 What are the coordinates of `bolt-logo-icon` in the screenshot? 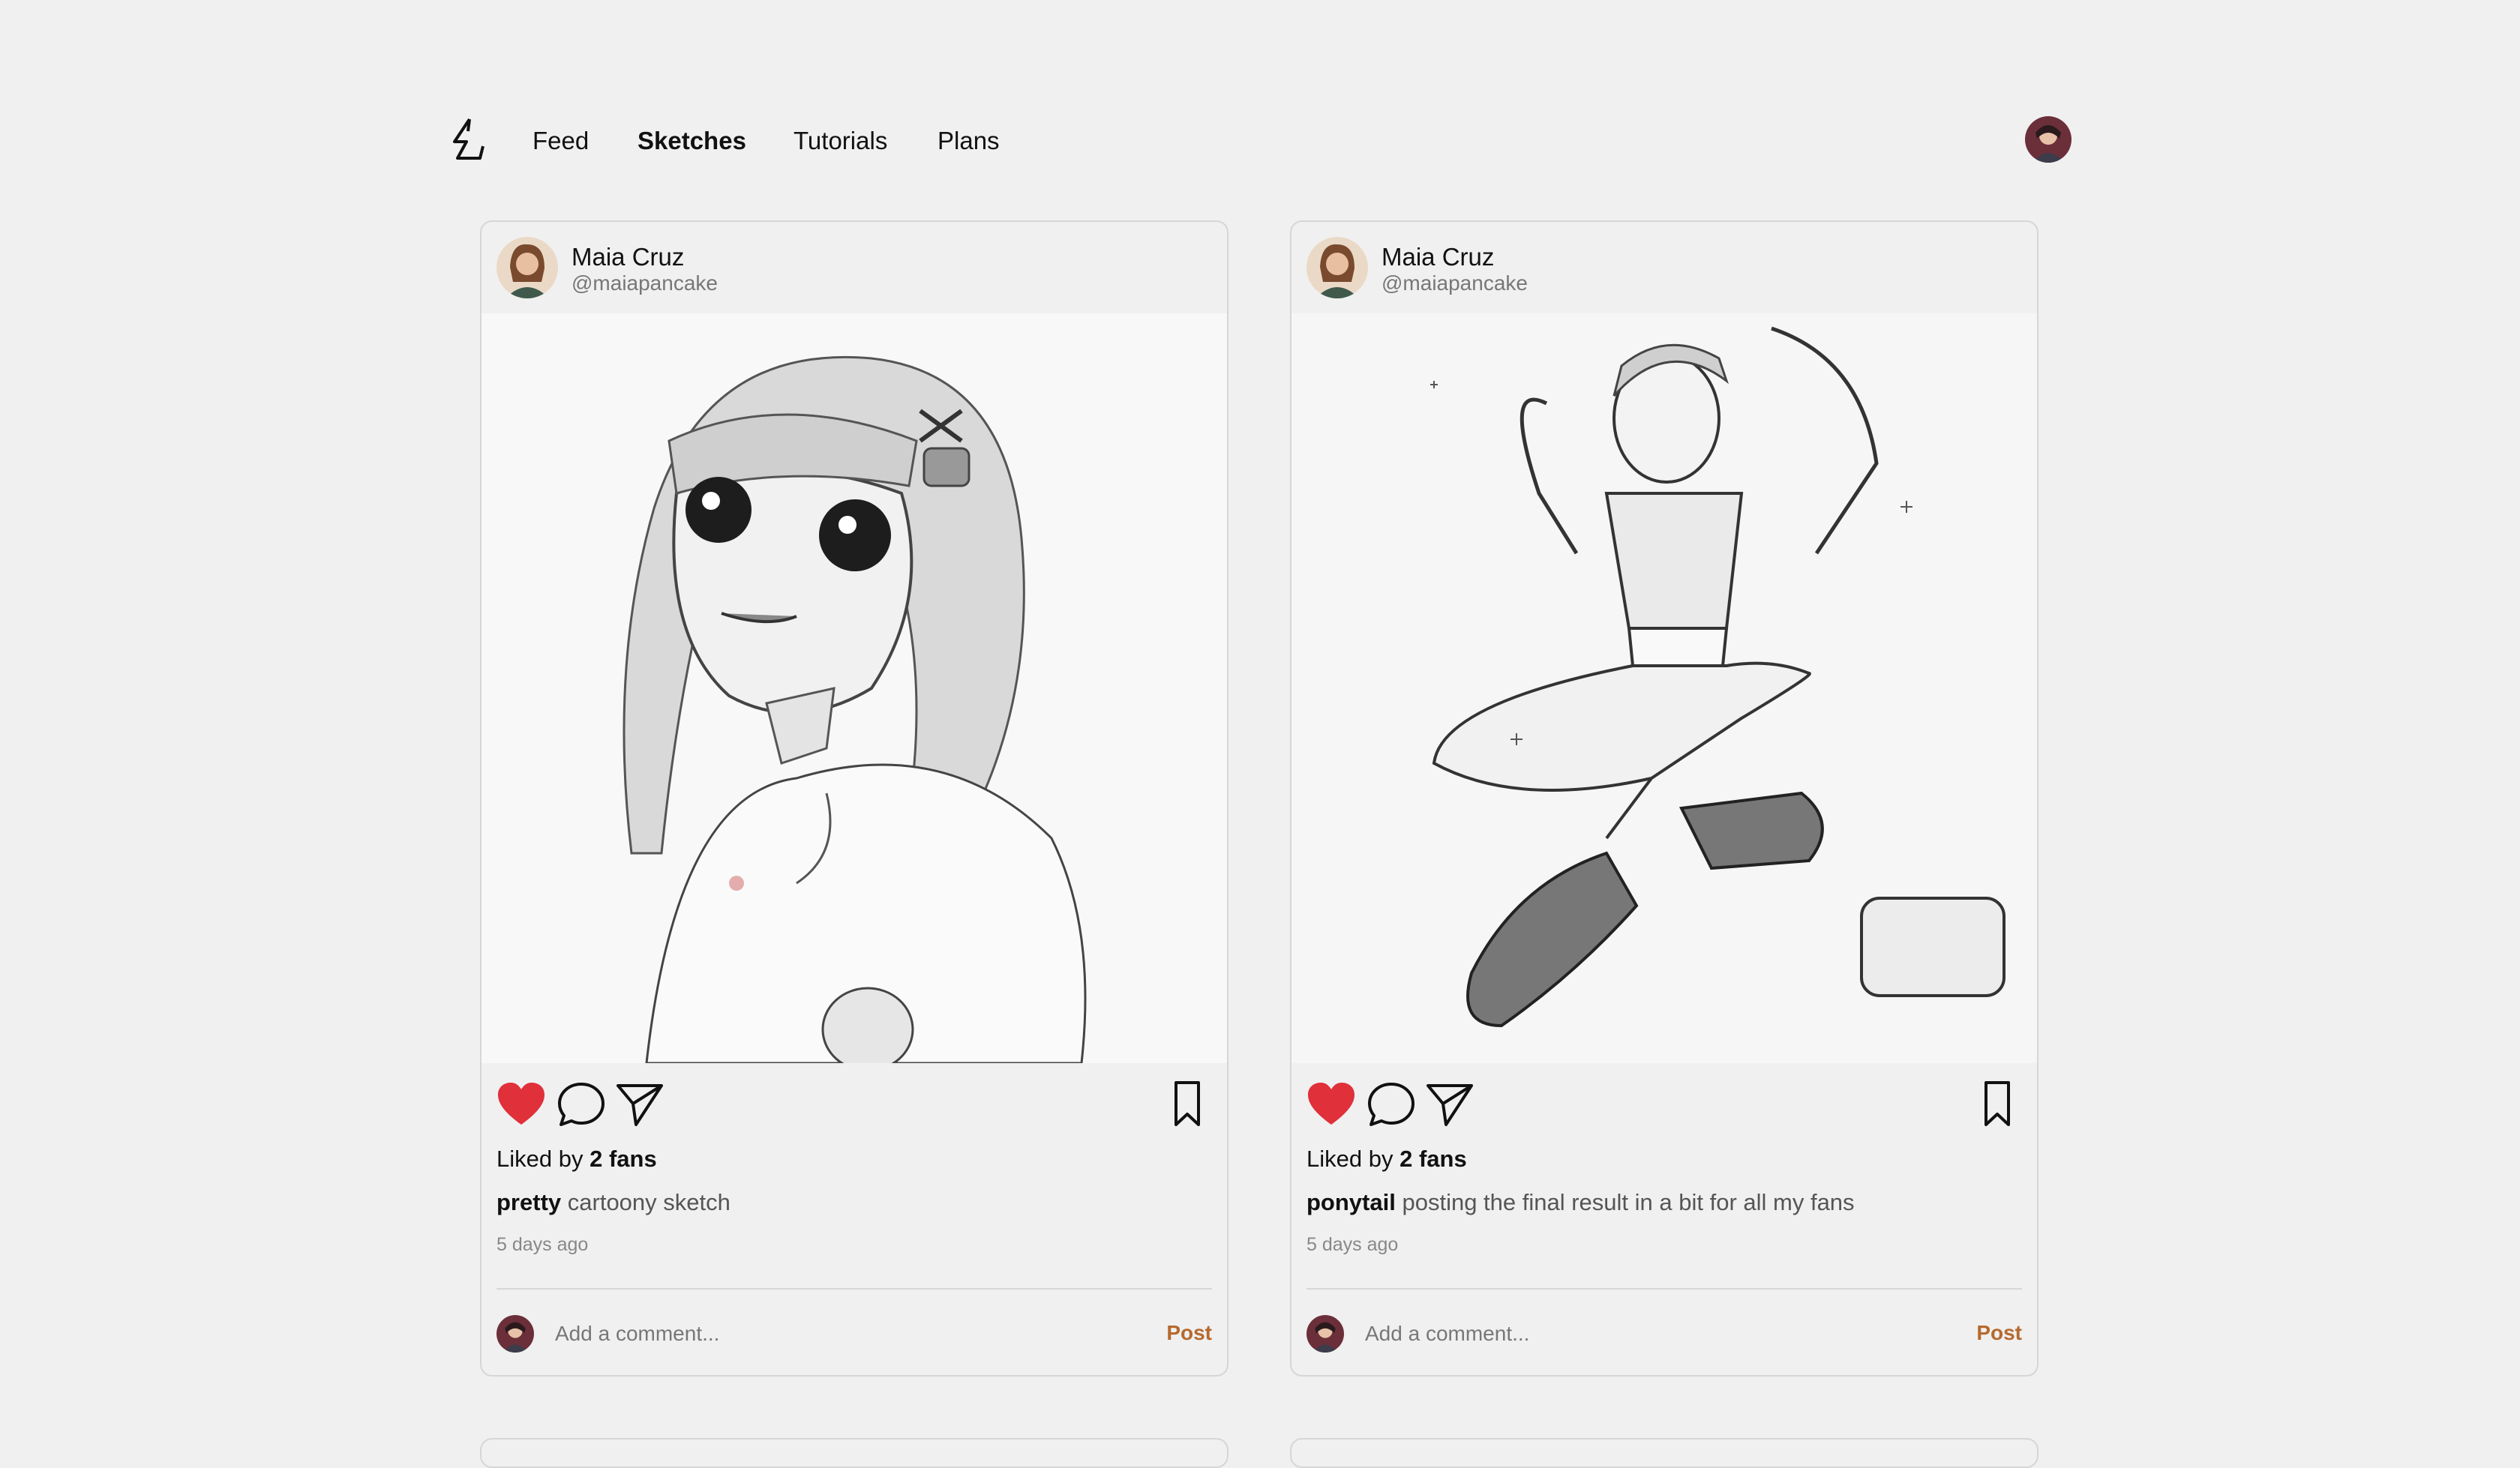 It's located at (468, 139).